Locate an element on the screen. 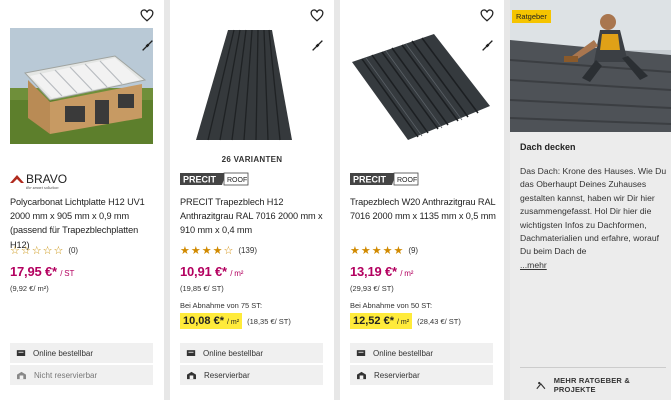 This screenshot has height=400, width=671. rating: ☆☆☆☆☆ (0) is located at coordinates (44, 250).